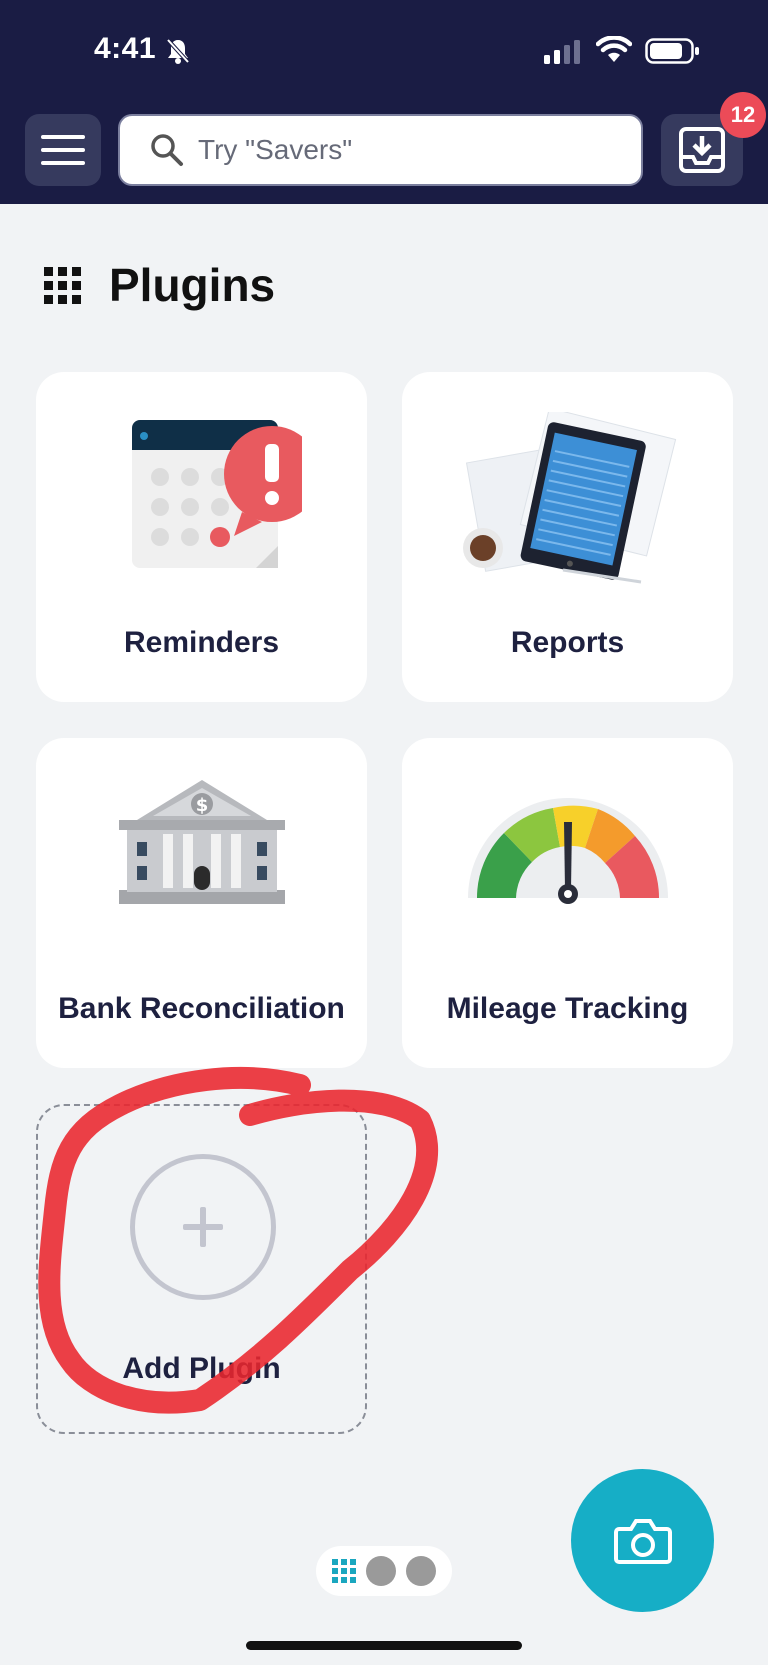 The height and width of the screenshot is (1665, 768). I want to click on home-indicator, so click(384, 1645).